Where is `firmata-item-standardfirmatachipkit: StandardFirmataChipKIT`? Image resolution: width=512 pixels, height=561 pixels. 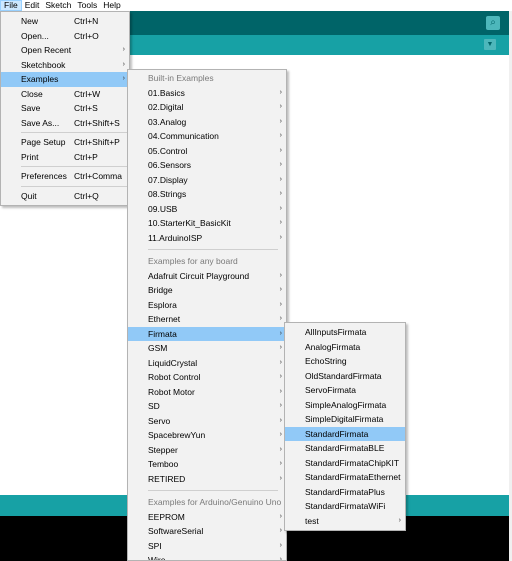 firmata-item-standardfirmatachipkit: StandardFirmataChipKIT is located at coordinates (345, 463).